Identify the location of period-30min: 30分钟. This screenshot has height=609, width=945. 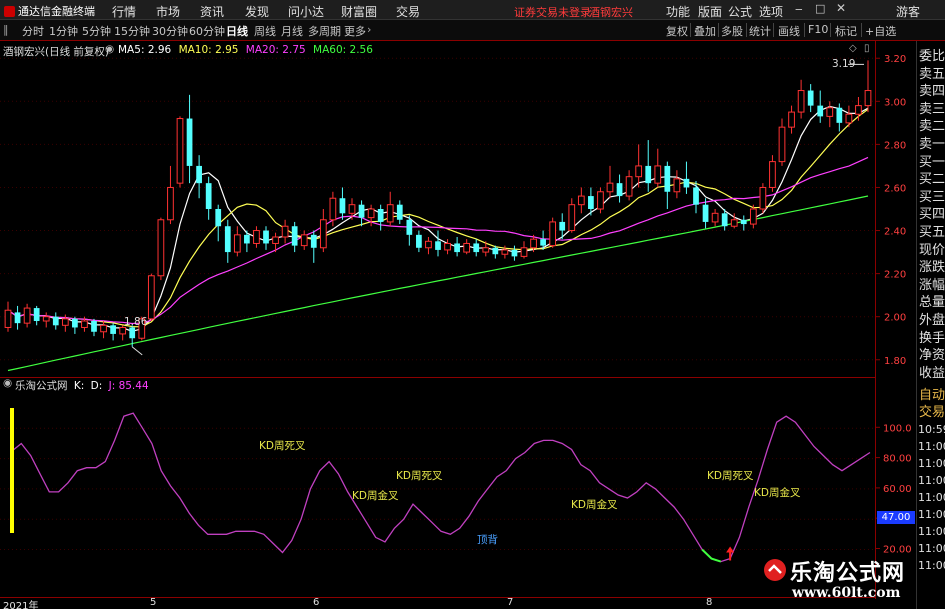
(170, 31).